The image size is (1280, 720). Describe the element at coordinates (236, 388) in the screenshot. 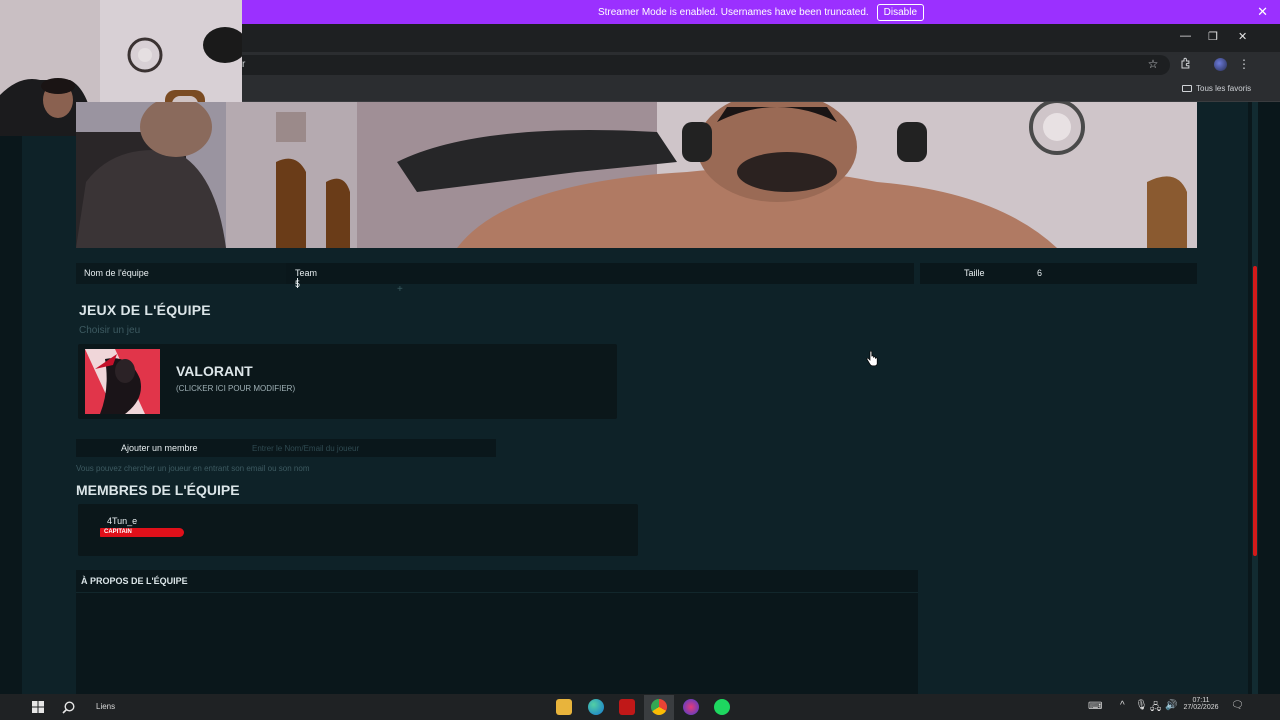

I see `game-edit-hint: (CLICKER ICI POUR MODIFIER)` at that location.